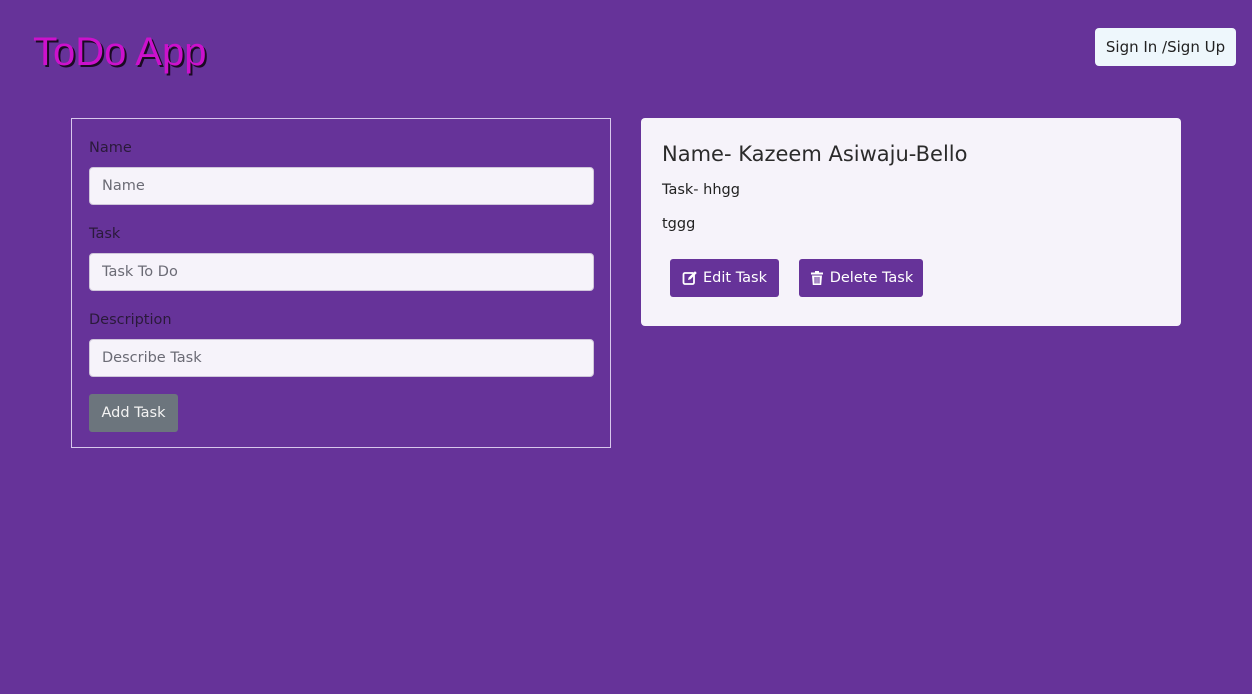 The height and width of the screenshot is (694, 1252). What do you see at coordinates (701, 190) in the screenshot?
I see `task-title: Task- hhgg` at bounding box center [701, 190].